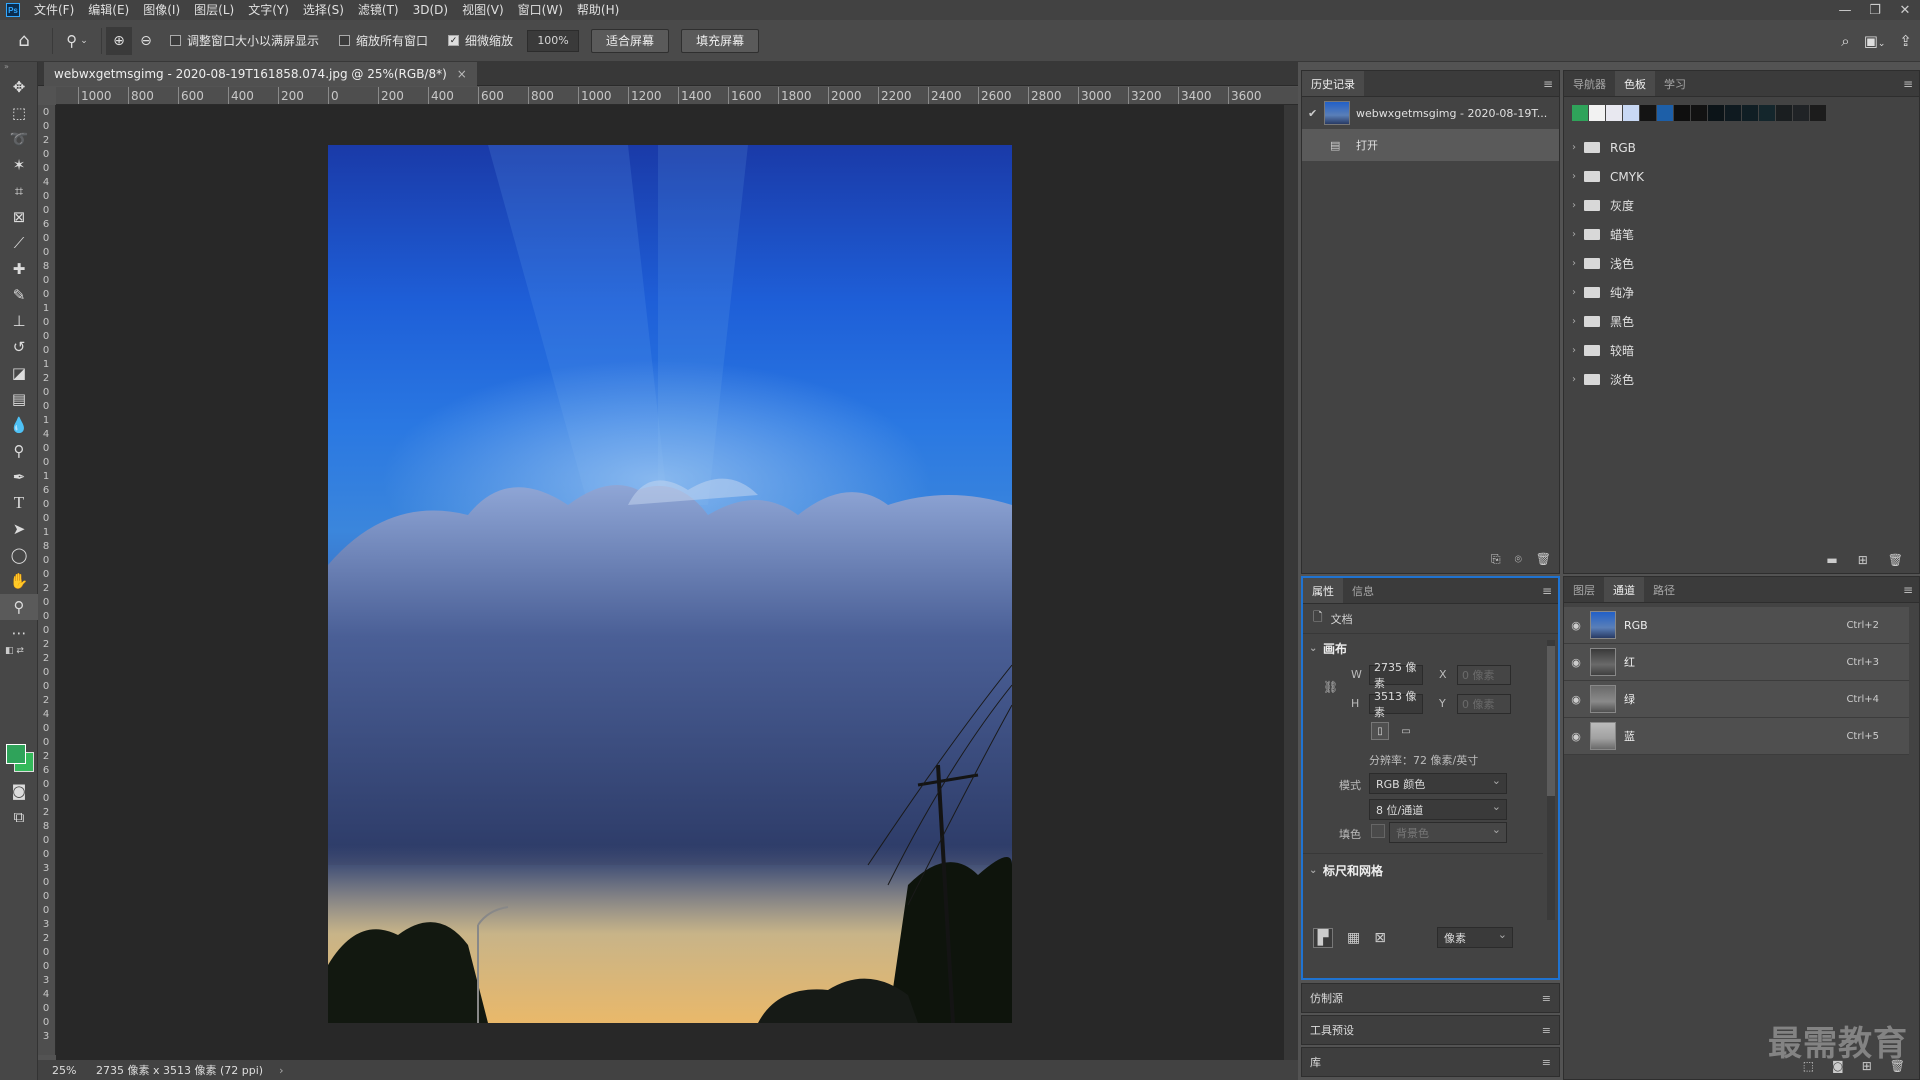  What do you see at coordinates (19, 399) in the screenshot?
I see `gradient-tool-icon: ▤` at bounding box center [19, 399].